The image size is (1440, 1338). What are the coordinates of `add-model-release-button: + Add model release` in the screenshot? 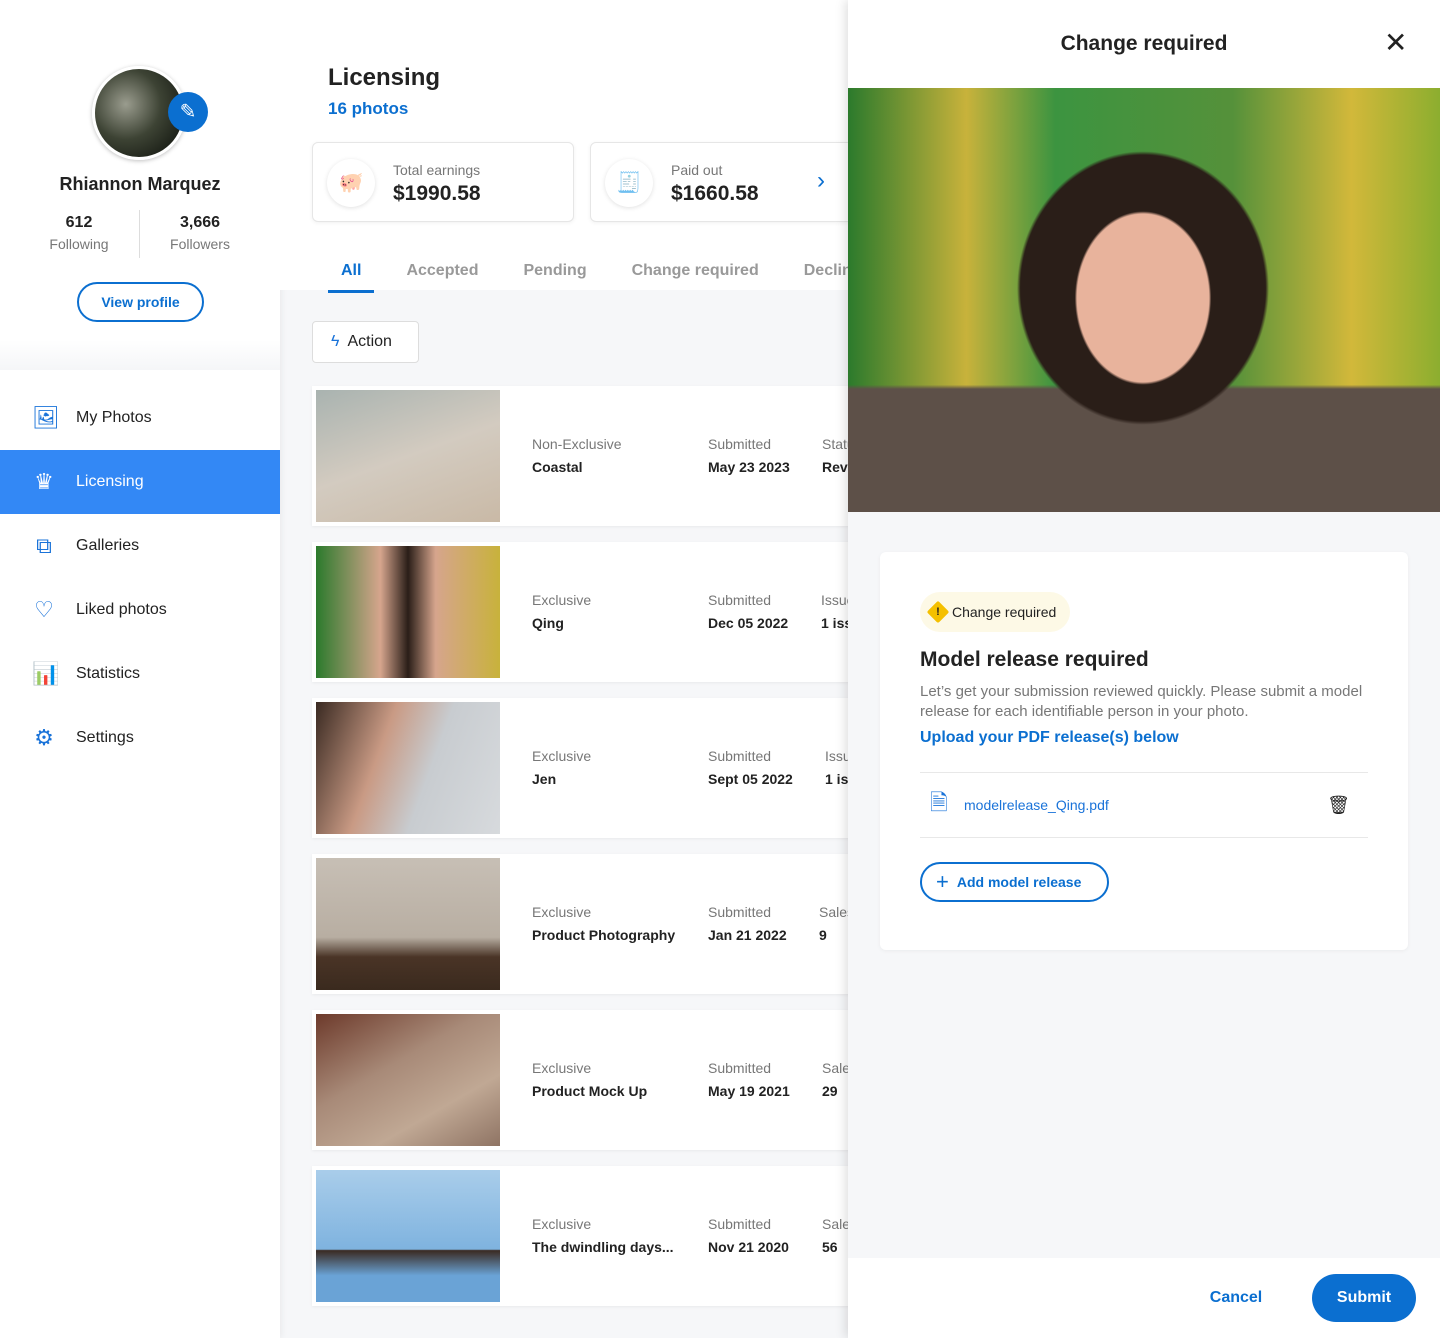 It's located at (1014, 882).